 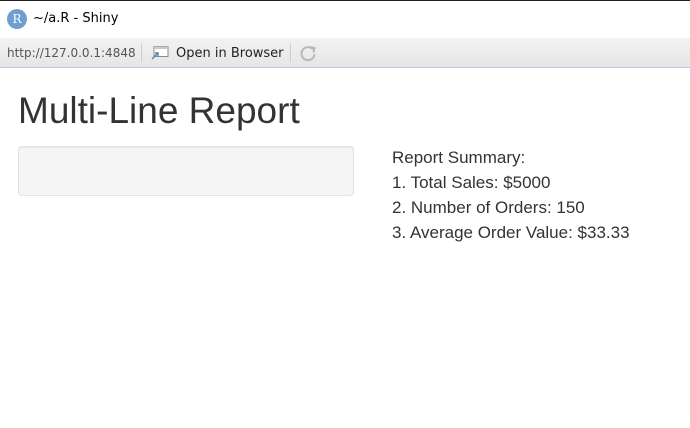 What do you see at coordinates (308, 53) in the screenshot?
I see `refresh-icon` at bounding box center [308, 53].